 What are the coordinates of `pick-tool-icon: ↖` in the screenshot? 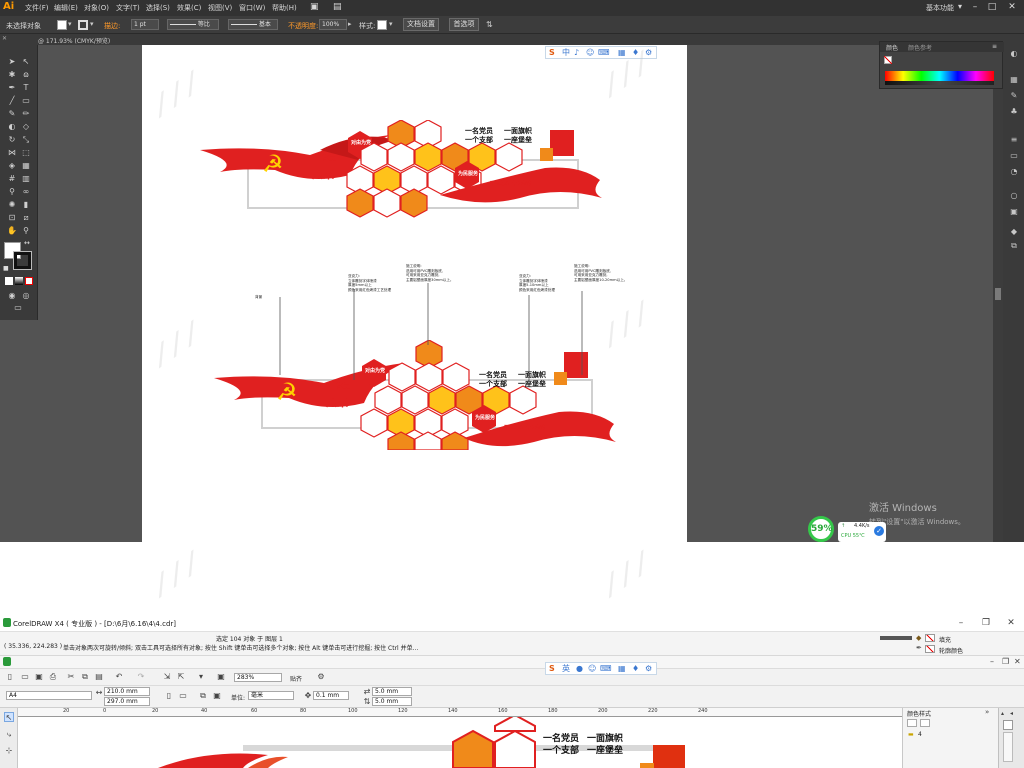 It's located at (9, 717).